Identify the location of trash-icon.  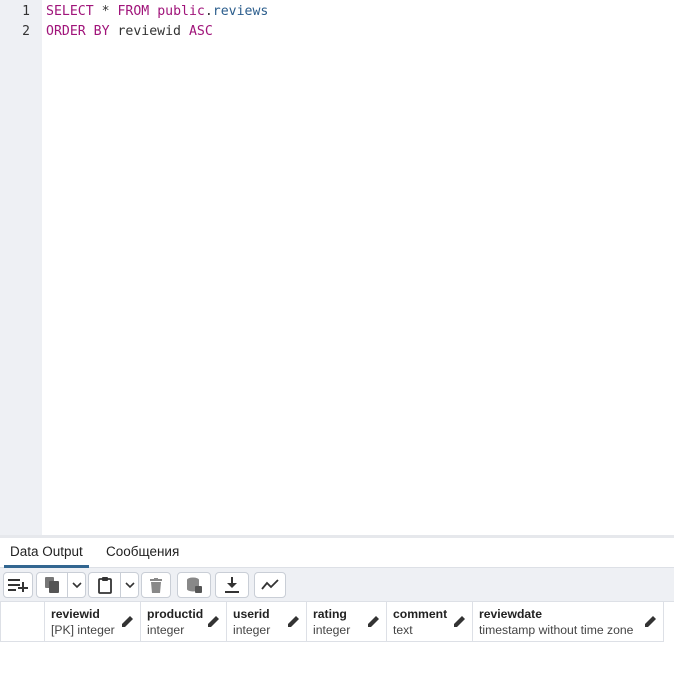
(156, 585).